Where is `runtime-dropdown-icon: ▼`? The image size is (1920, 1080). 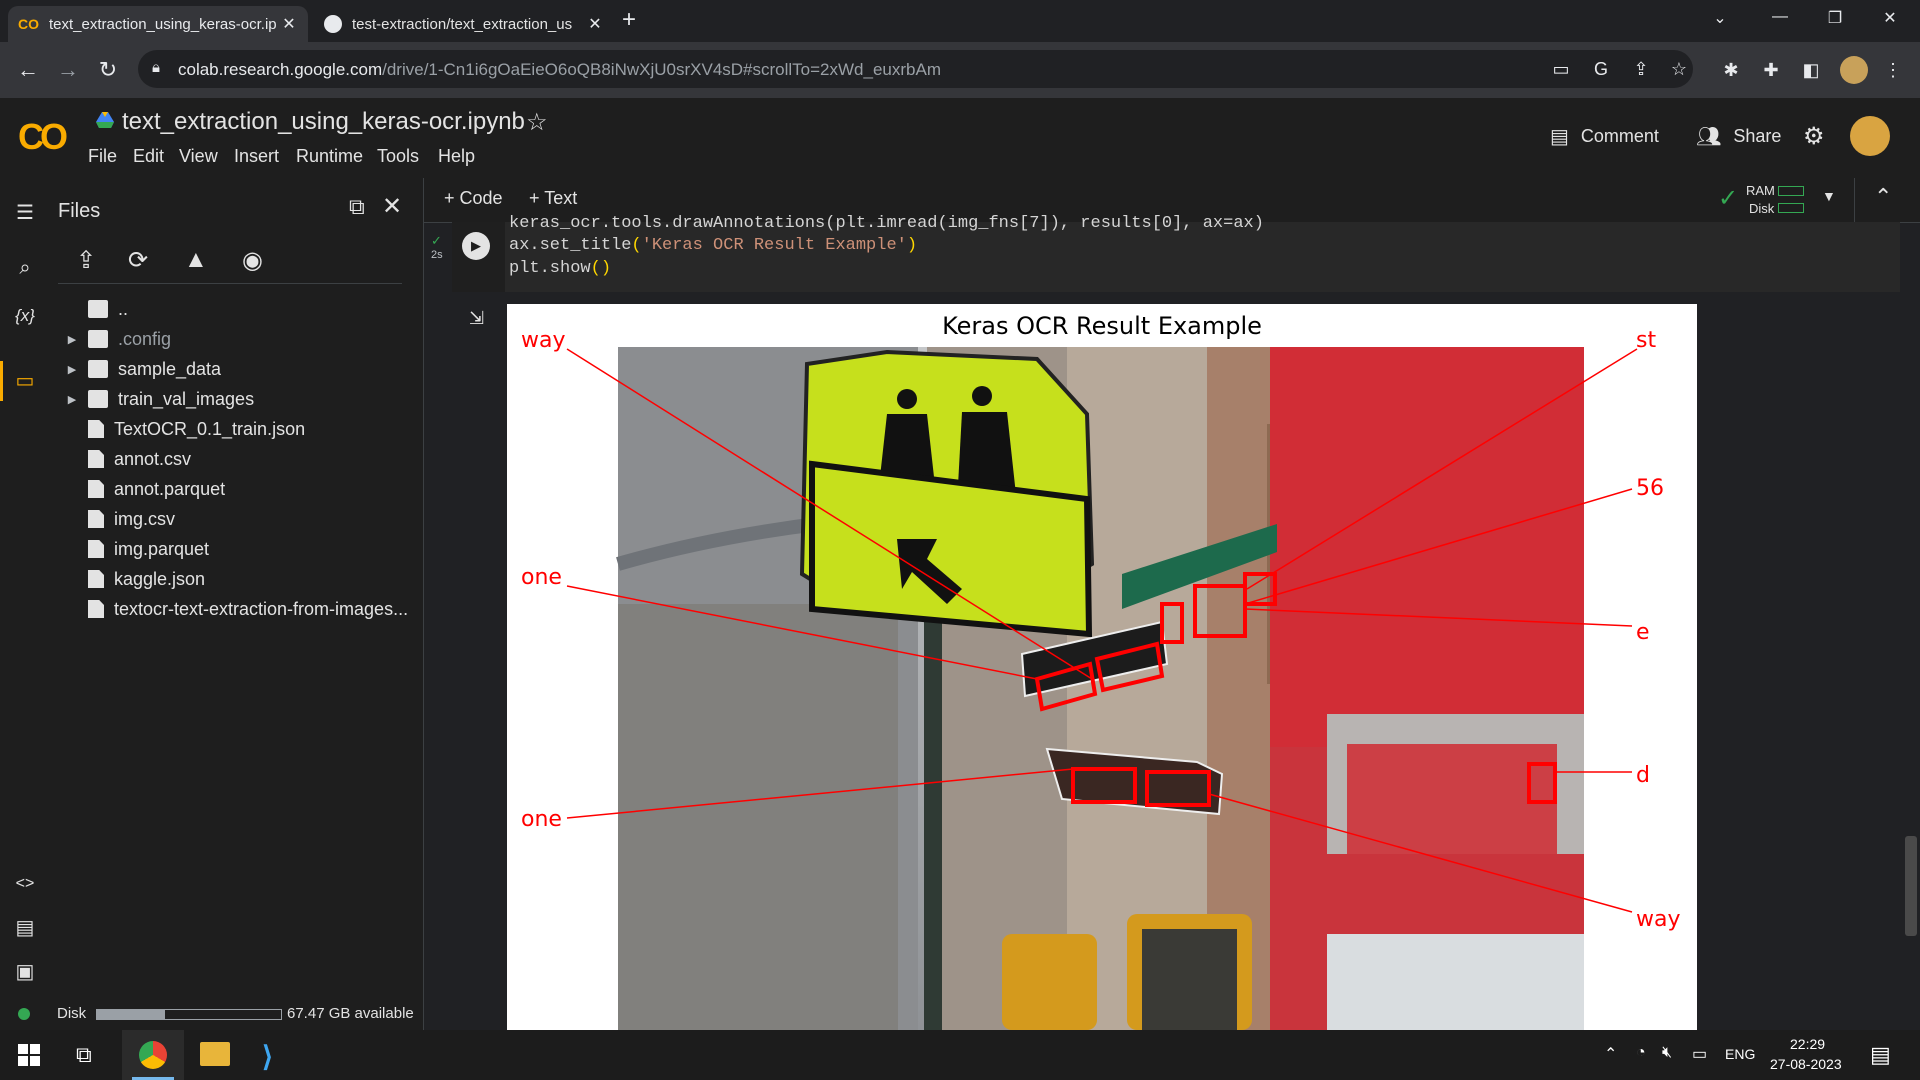 runtime-dropdown-icon: ▼ is located at coordinates (1829, 196).